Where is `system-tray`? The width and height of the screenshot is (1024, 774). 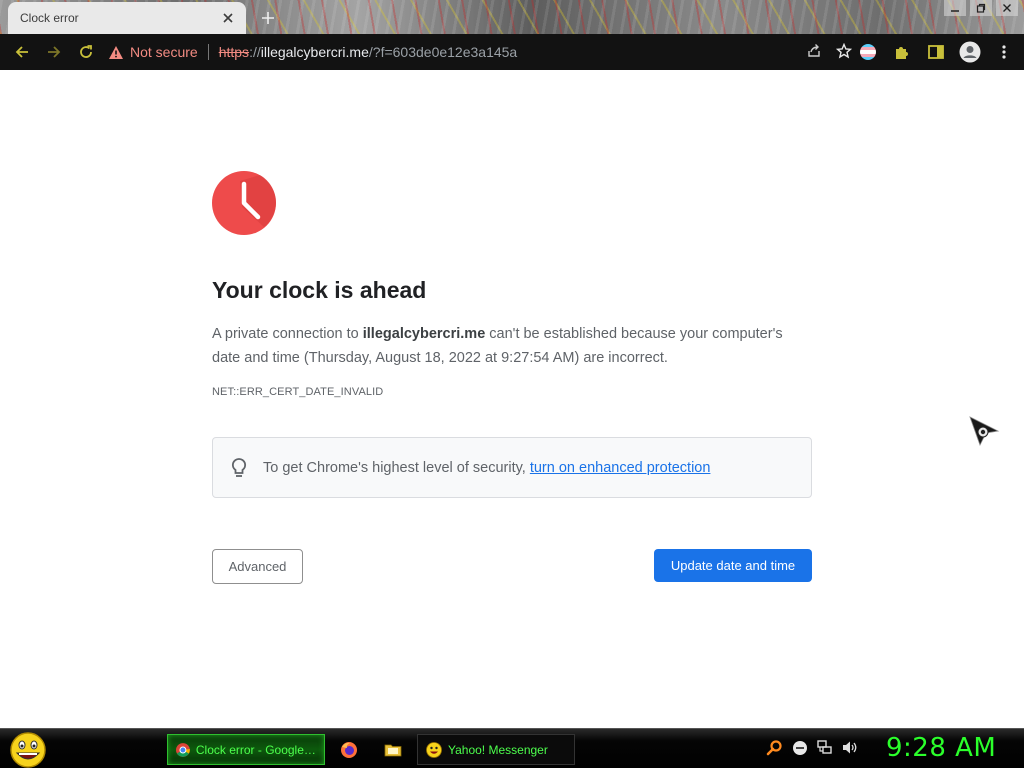 system-tray is located at coordinates (812, 747).